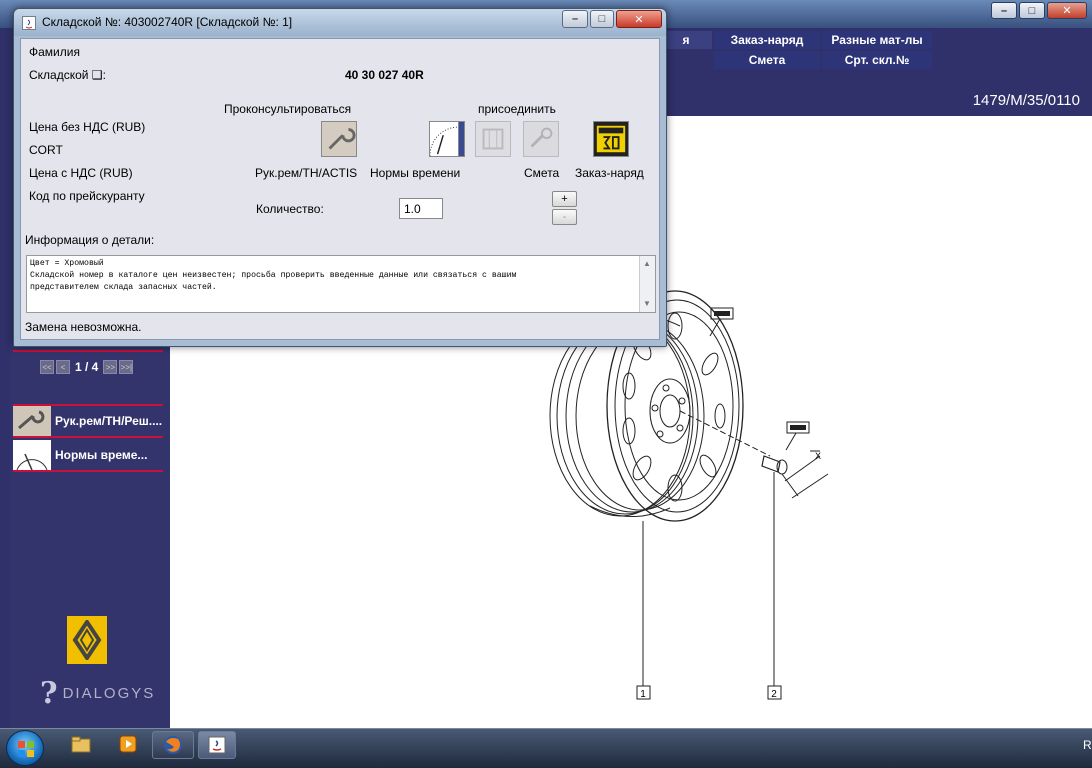  Describe the element at coordinates (686, 40) in the screenshot. I see `menu-partial-tab: я` at that location.